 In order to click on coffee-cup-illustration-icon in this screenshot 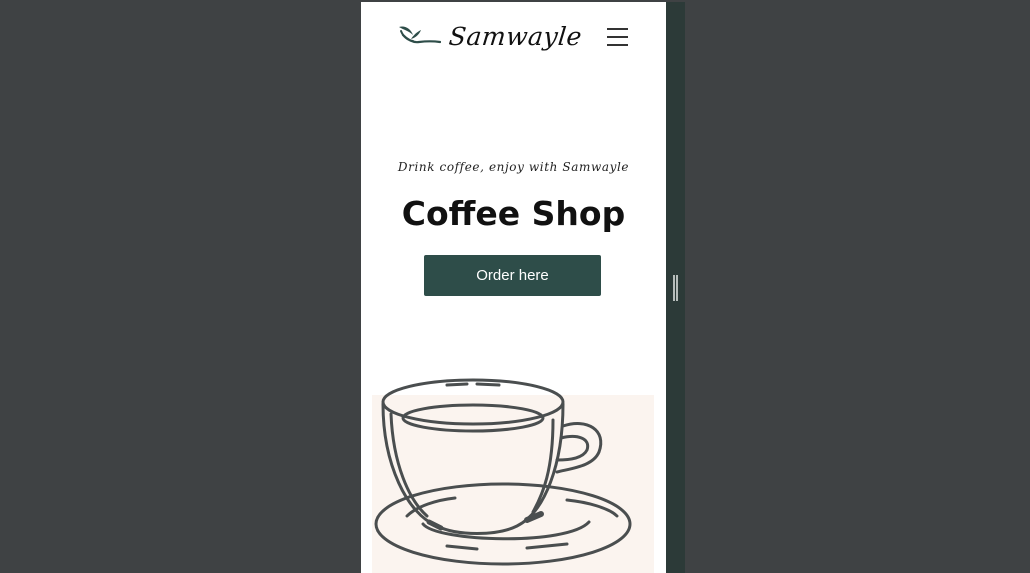, I will do `click(503, 472)`.